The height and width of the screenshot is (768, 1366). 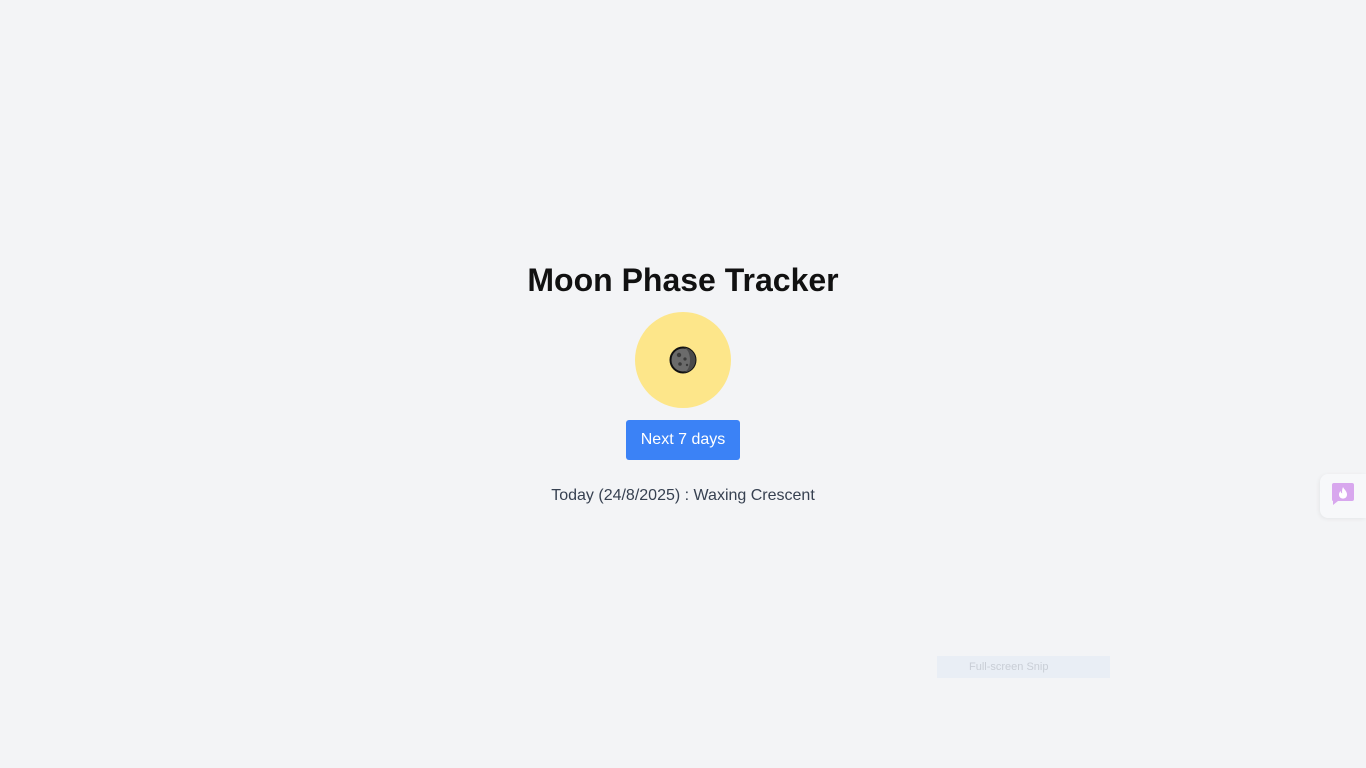 I want to click on side-chat-widget, so click(x=1343, y=496).